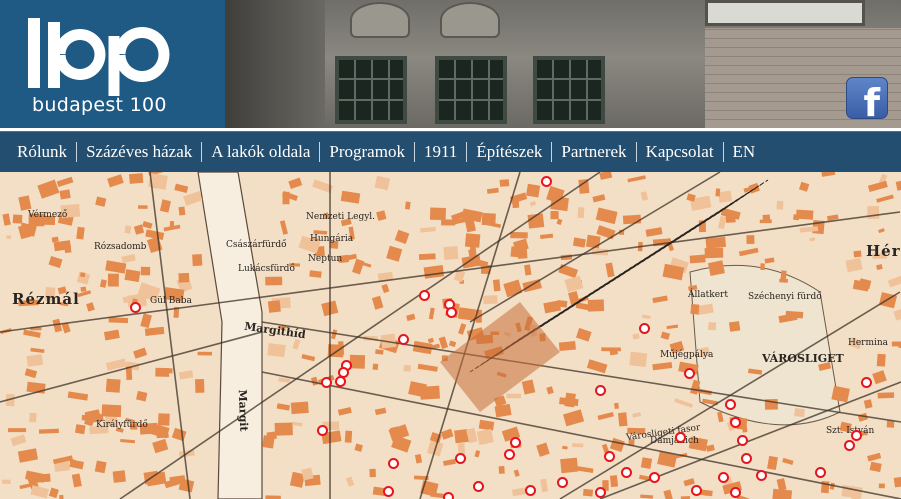 The image size is (901, 499). What do you see at coordinates (325, 259) in the screenshot?
I see `map-label: Neptun` at bounding box center [325, 259].